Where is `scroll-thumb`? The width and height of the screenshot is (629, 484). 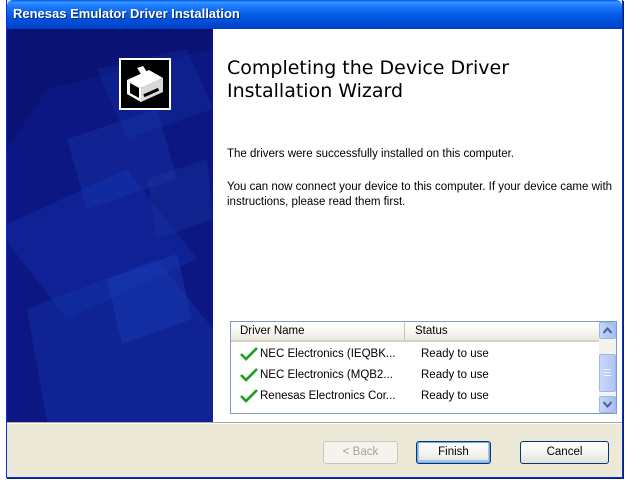
scroll-thumb is located at coordinates (607, 373).